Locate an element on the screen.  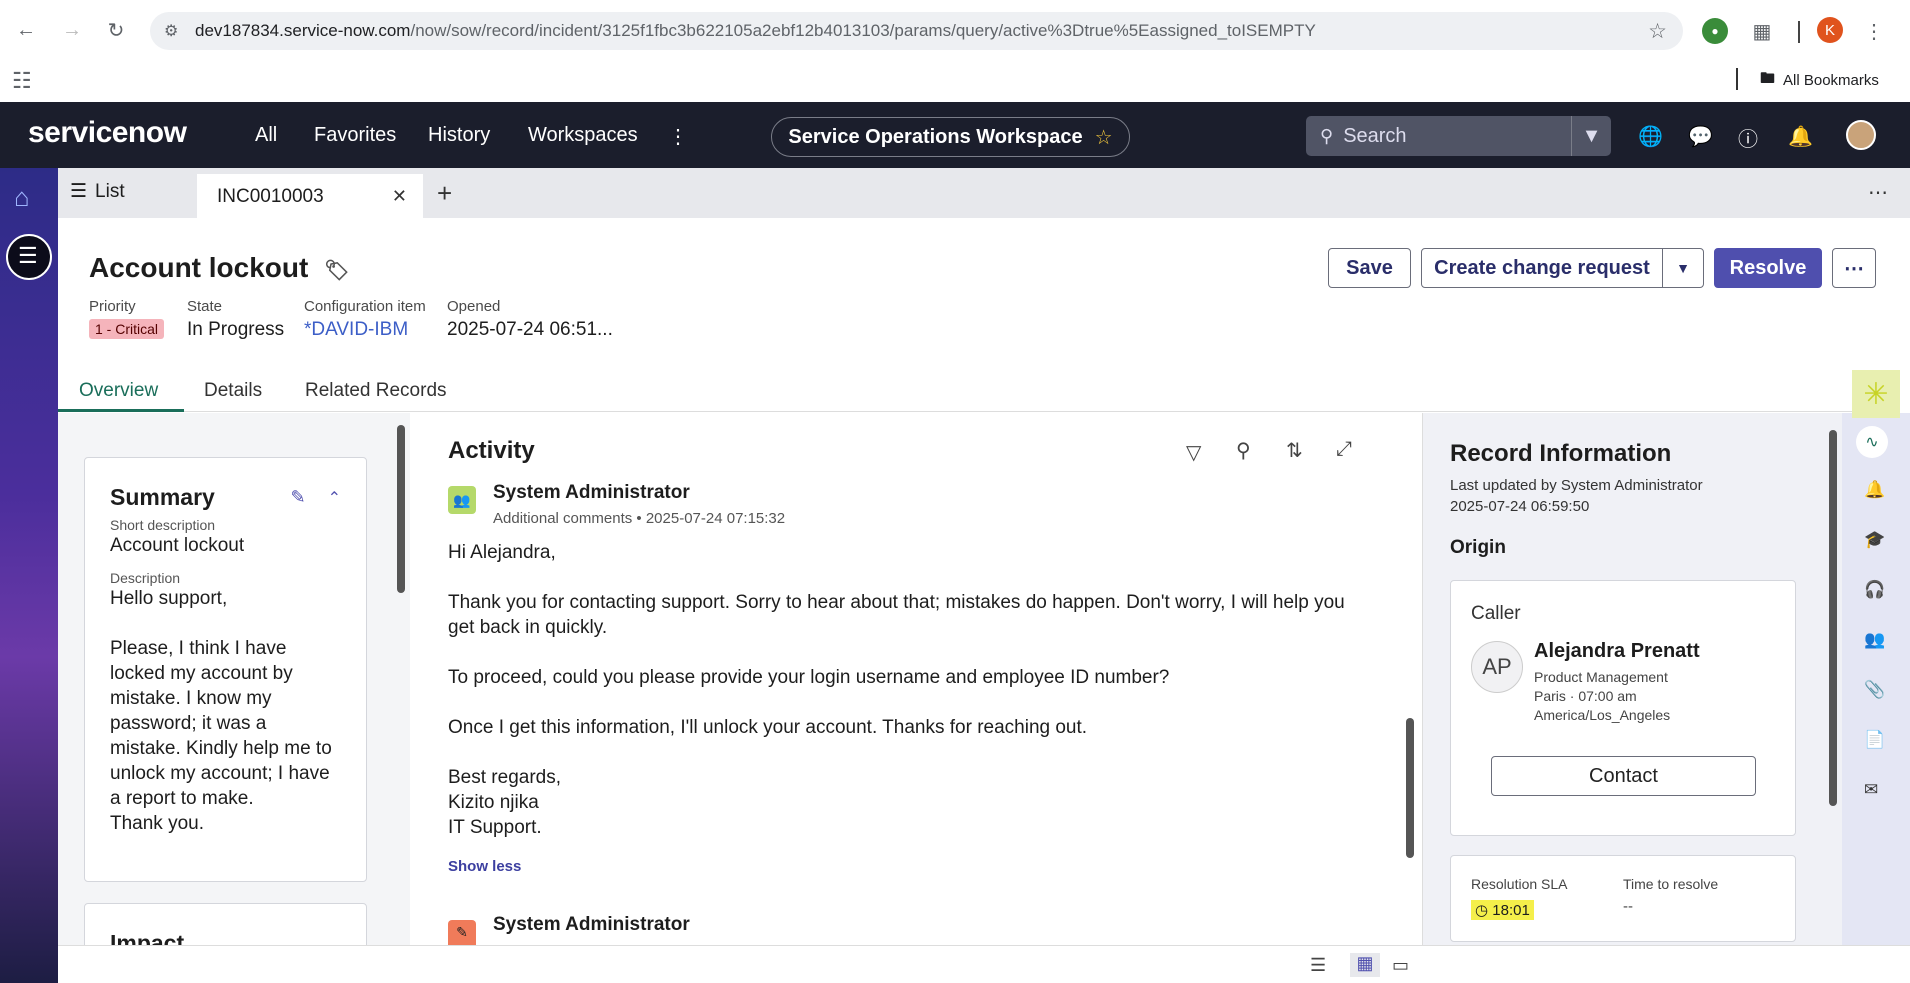
back-icon: ← is located at coordinates (26, 30).